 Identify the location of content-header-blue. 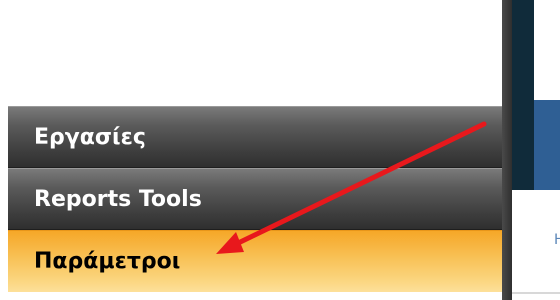
(547, 145).